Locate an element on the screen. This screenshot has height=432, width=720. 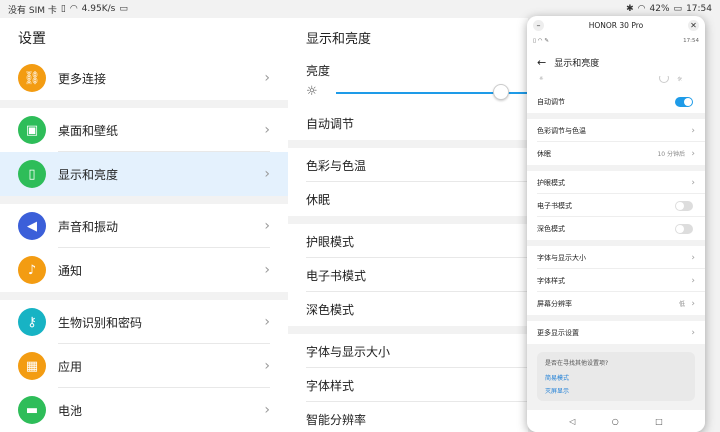
settings-item: ♪ 通知 › is located at coordinates (144, 270).